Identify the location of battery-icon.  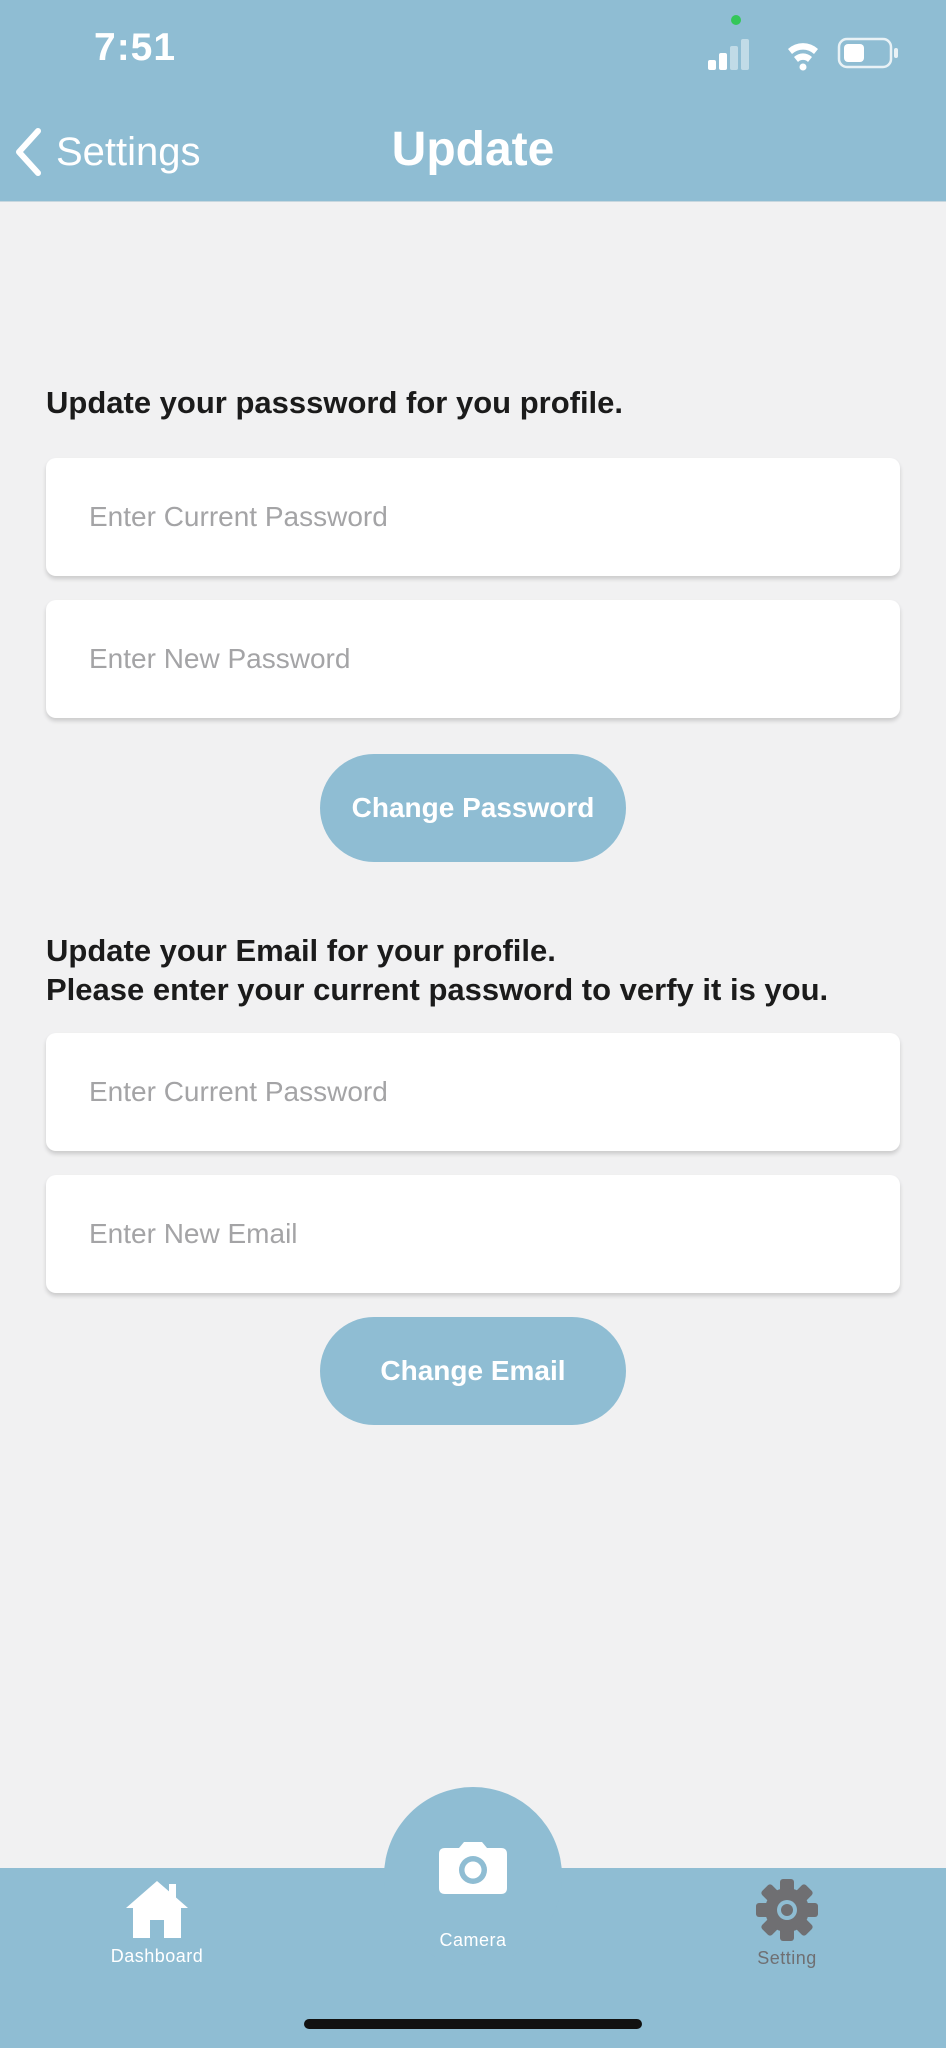
(867, 53).